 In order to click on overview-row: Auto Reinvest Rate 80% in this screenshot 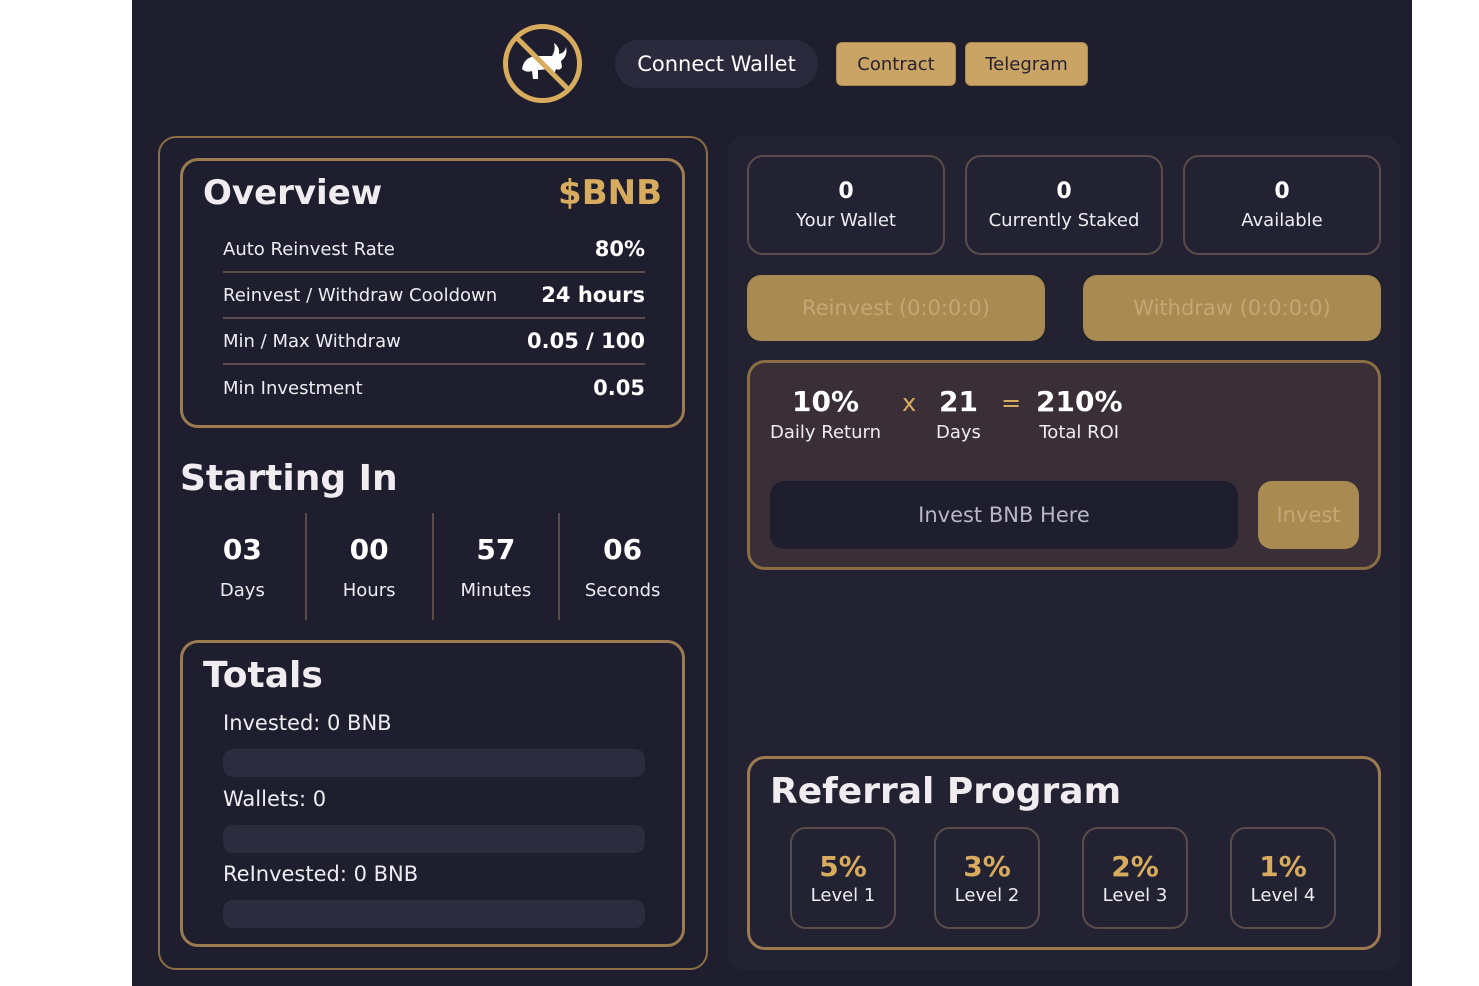, I will do `click(434, 250)`.